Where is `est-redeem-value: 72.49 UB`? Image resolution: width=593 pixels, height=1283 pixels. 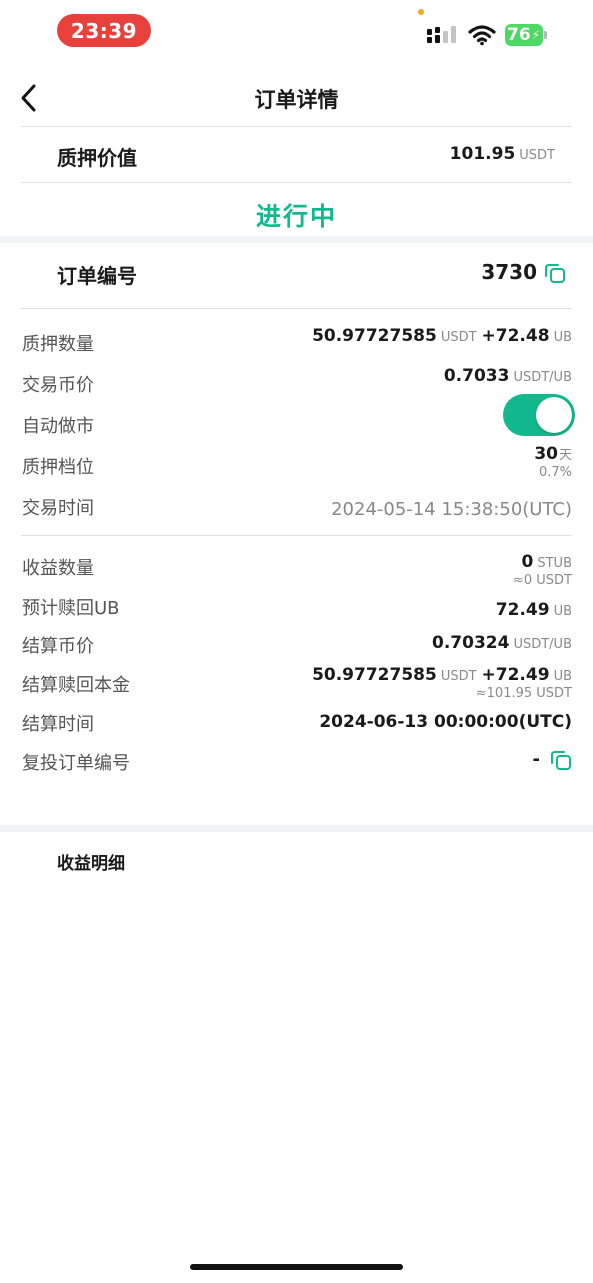
est-redeem-value: 72.49 UB is located at coordinates (534, 610).